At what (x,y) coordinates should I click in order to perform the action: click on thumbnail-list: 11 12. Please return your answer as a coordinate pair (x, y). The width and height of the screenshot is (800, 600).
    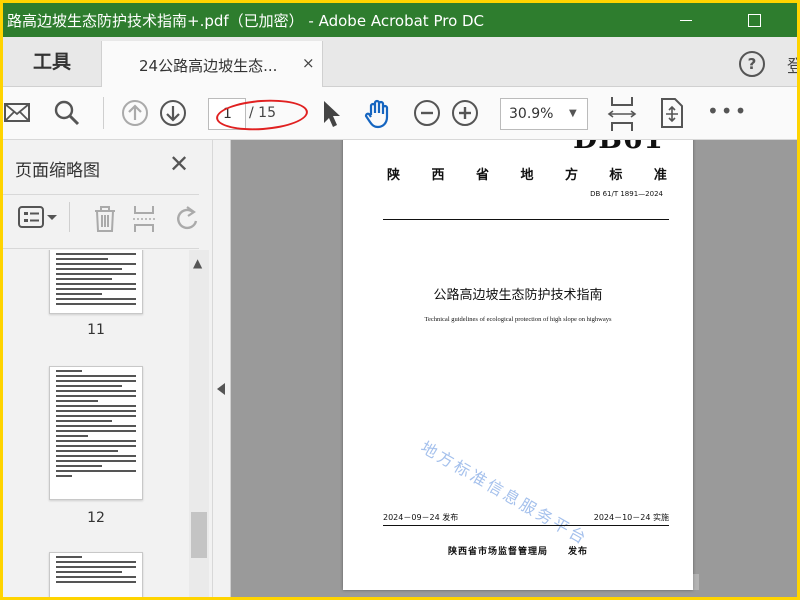
    Looking at the image, I should click on (96, 423).